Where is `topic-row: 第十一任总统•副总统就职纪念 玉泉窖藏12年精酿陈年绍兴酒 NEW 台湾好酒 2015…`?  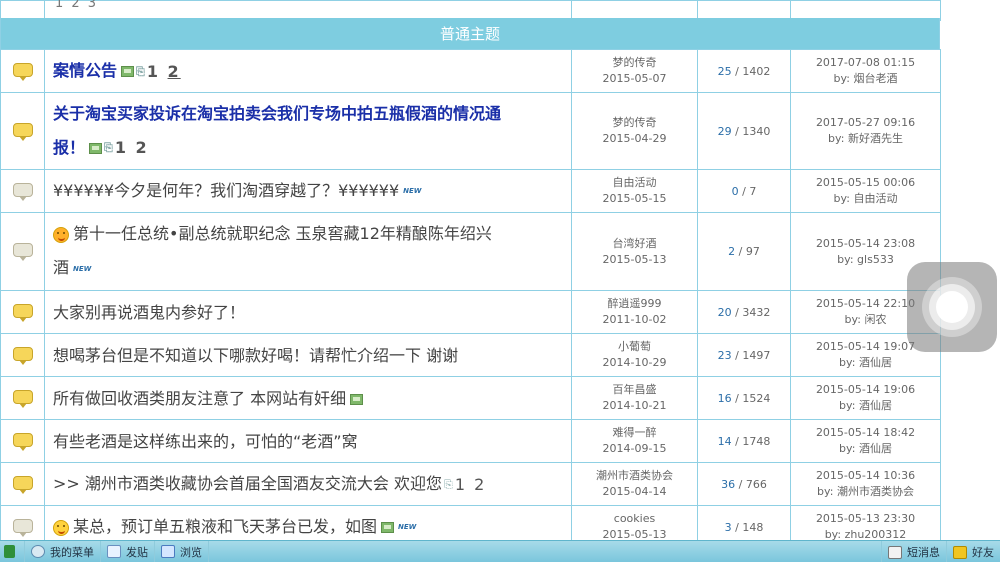
topic-row: 第十一任总统•副总统就职纪念 玉泉窖藏12年精酿陈年绍兴酒 NEW 台湾好酒 2015… is located at coordinates (470, 251).